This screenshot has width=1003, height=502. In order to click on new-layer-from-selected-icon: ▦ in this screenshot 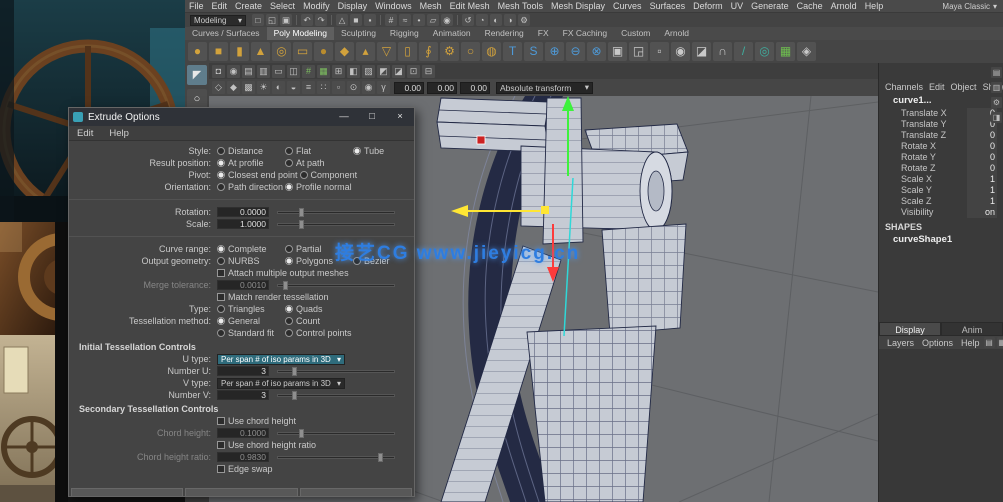, I will do `click(999, 342)`.